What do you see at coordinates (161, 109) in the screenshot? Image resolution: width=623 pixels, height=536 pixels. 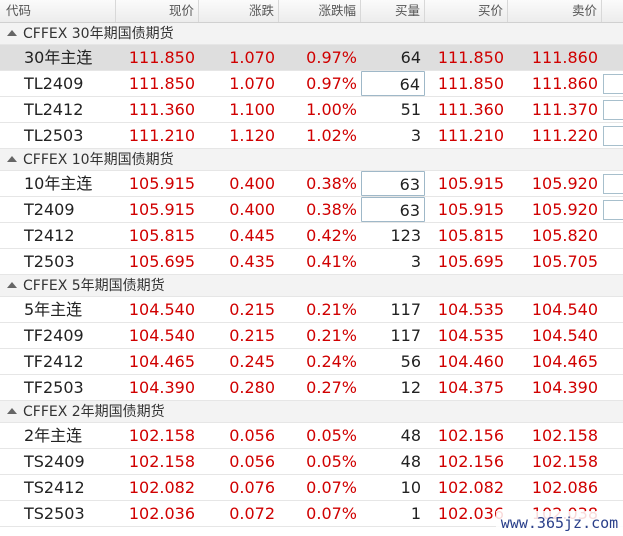 I see `cell-price: 111.360` at bounding box center [161, 109].